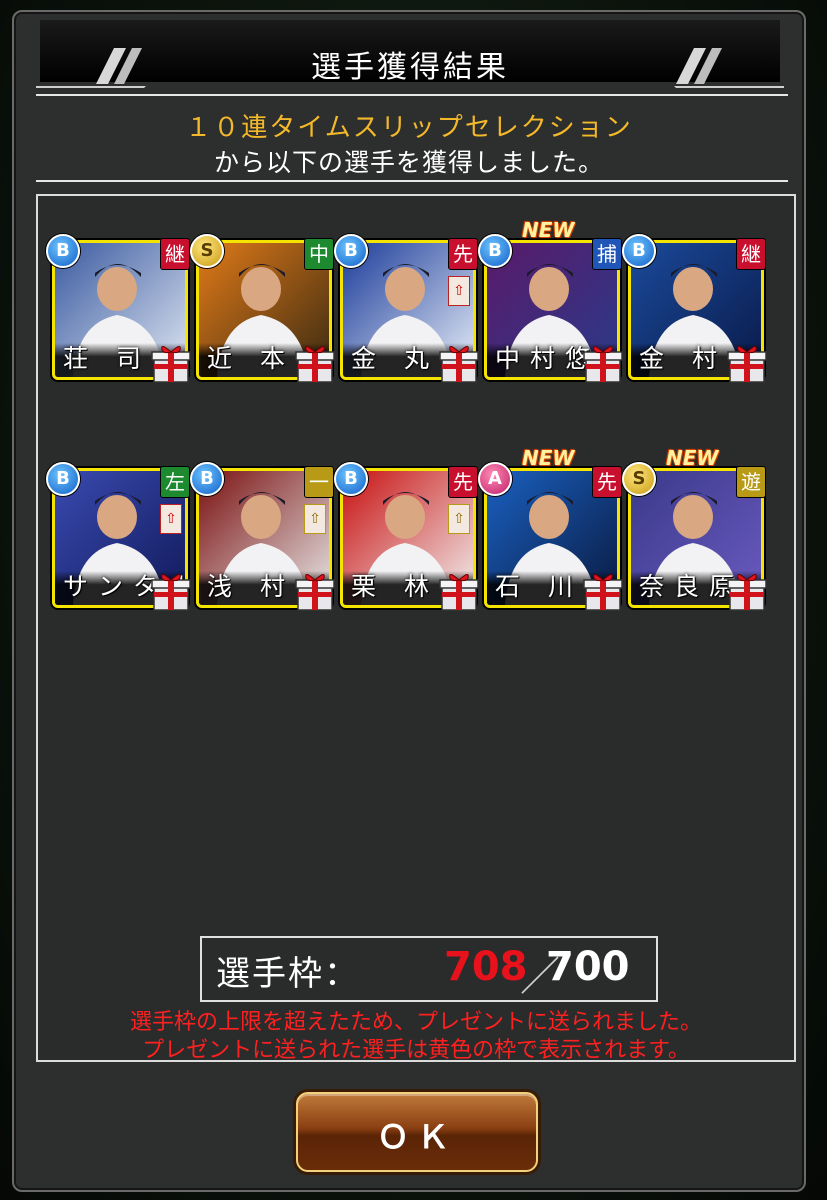 This screenshot has height=1200, width=827. Describe the element at coordinates (118, 308) in the screenshot. I see `player-card: 荘 司 B 継` at that location.